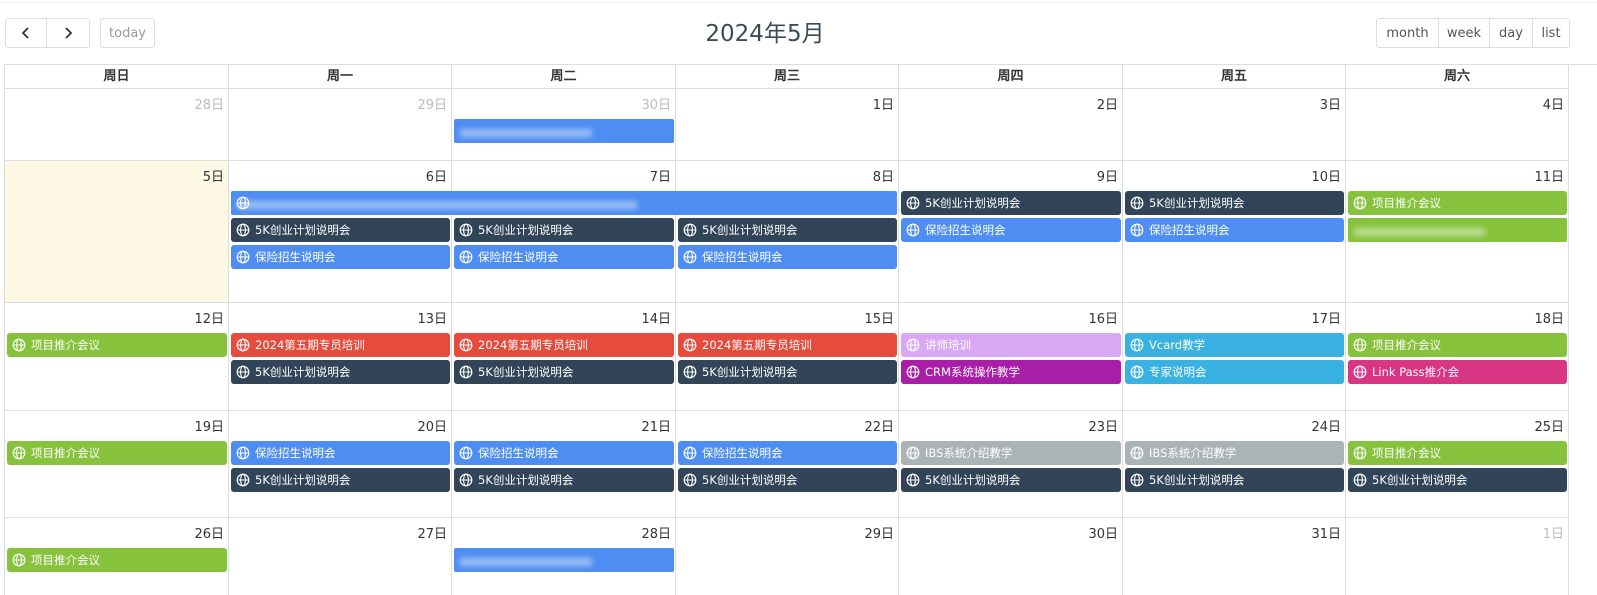  What do you see at coordinates (436, 175) in the screenshot?
I see `day-number: 6日` at bounding box center [436, 175].